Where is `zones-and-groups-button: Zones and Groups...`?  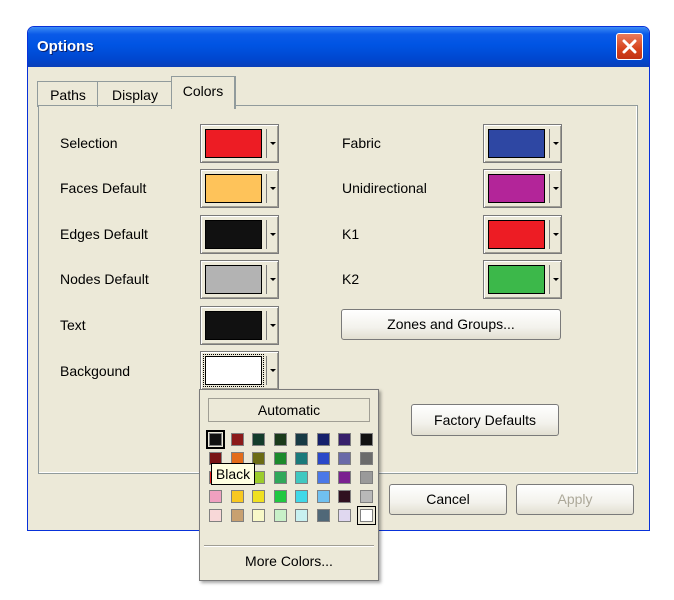
zones-and-groups-button: Zones and Groups... is located at coordinates (451, 324).